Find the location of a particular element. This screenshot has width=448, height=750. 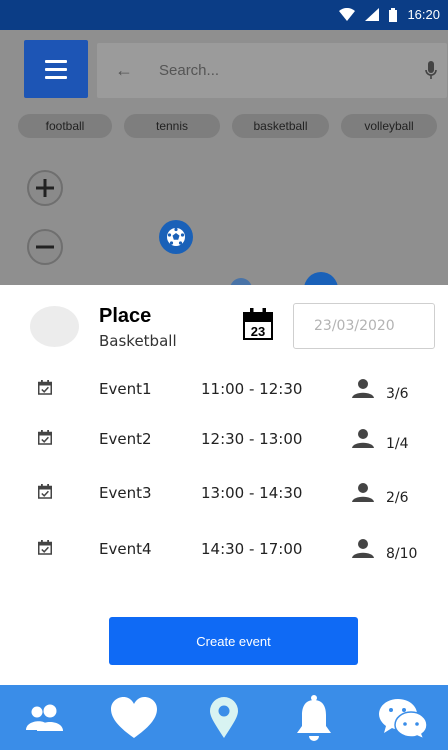

event-time: 11:00 - 12:30 is located at coordinates (252, 389).